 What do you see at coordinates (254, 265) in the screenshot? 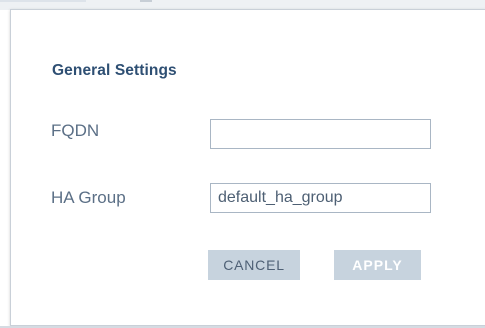
I see `cancel-button: CANCEL` at bounding box center [254, 265].